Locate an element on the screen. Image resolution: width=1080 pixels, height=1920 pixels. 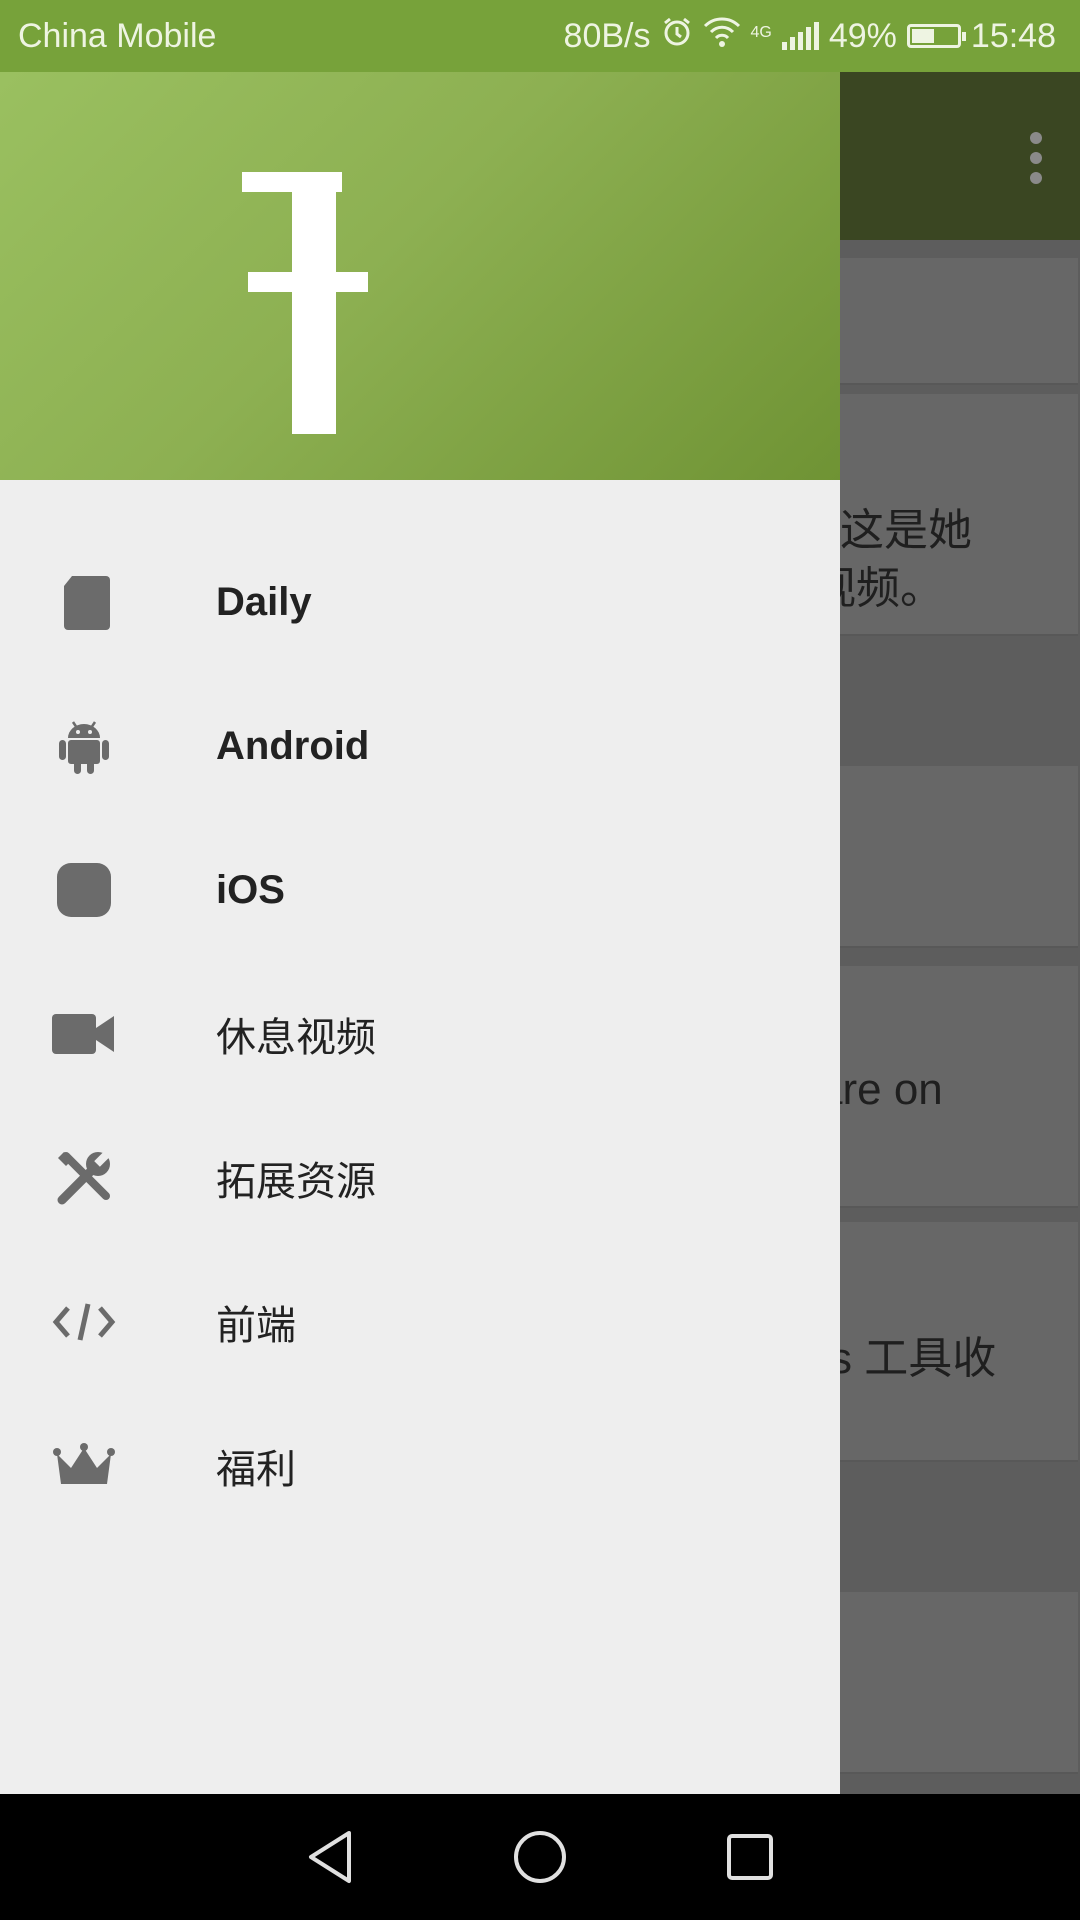
wifi-icon is located at coordinates (722, 36).